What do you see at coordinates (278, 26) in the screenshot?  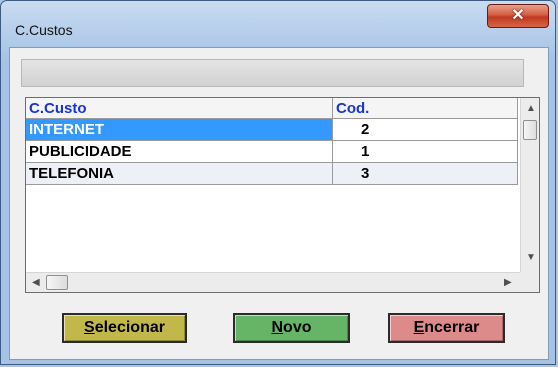 I see `title-bar: C.Custos ✕` at bounding box center [278, 26].